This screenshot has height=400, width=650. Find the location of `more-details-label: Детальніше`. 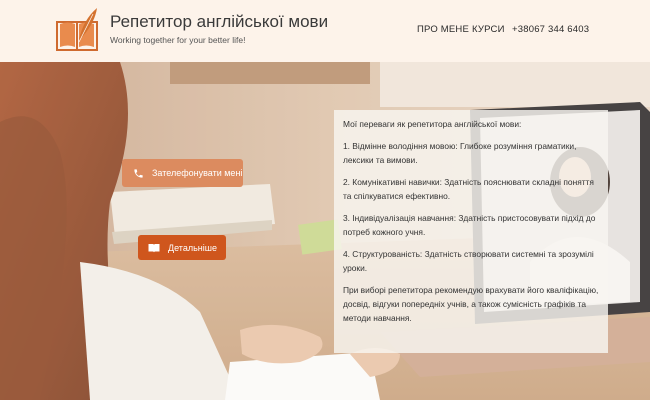

more-details-label: Детальніше is located at coordinates (192, 247).